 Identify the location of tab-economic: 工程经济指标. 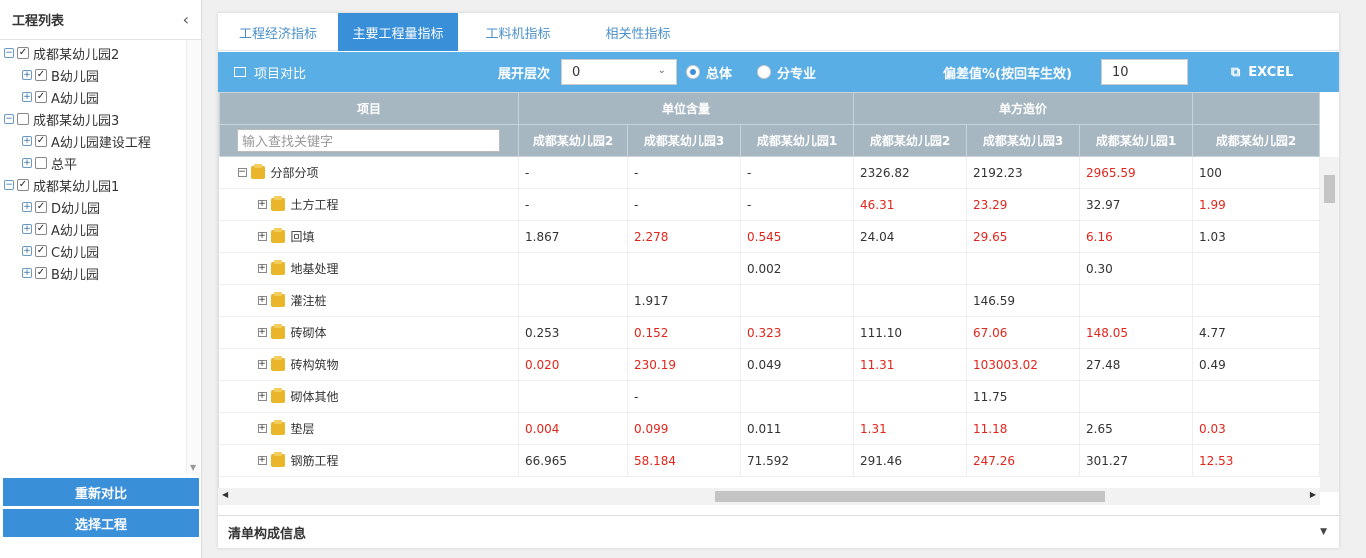
(278, 32).